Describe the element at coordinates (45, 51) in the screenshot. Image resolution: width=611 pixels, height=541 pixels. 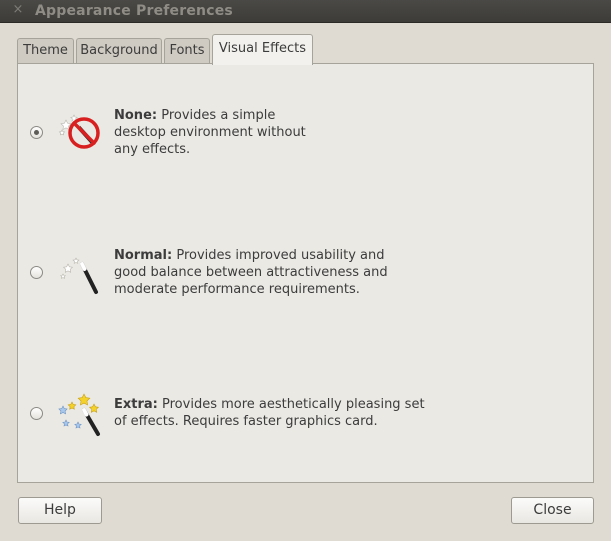
I see `tab-theme: Theme` at that location.